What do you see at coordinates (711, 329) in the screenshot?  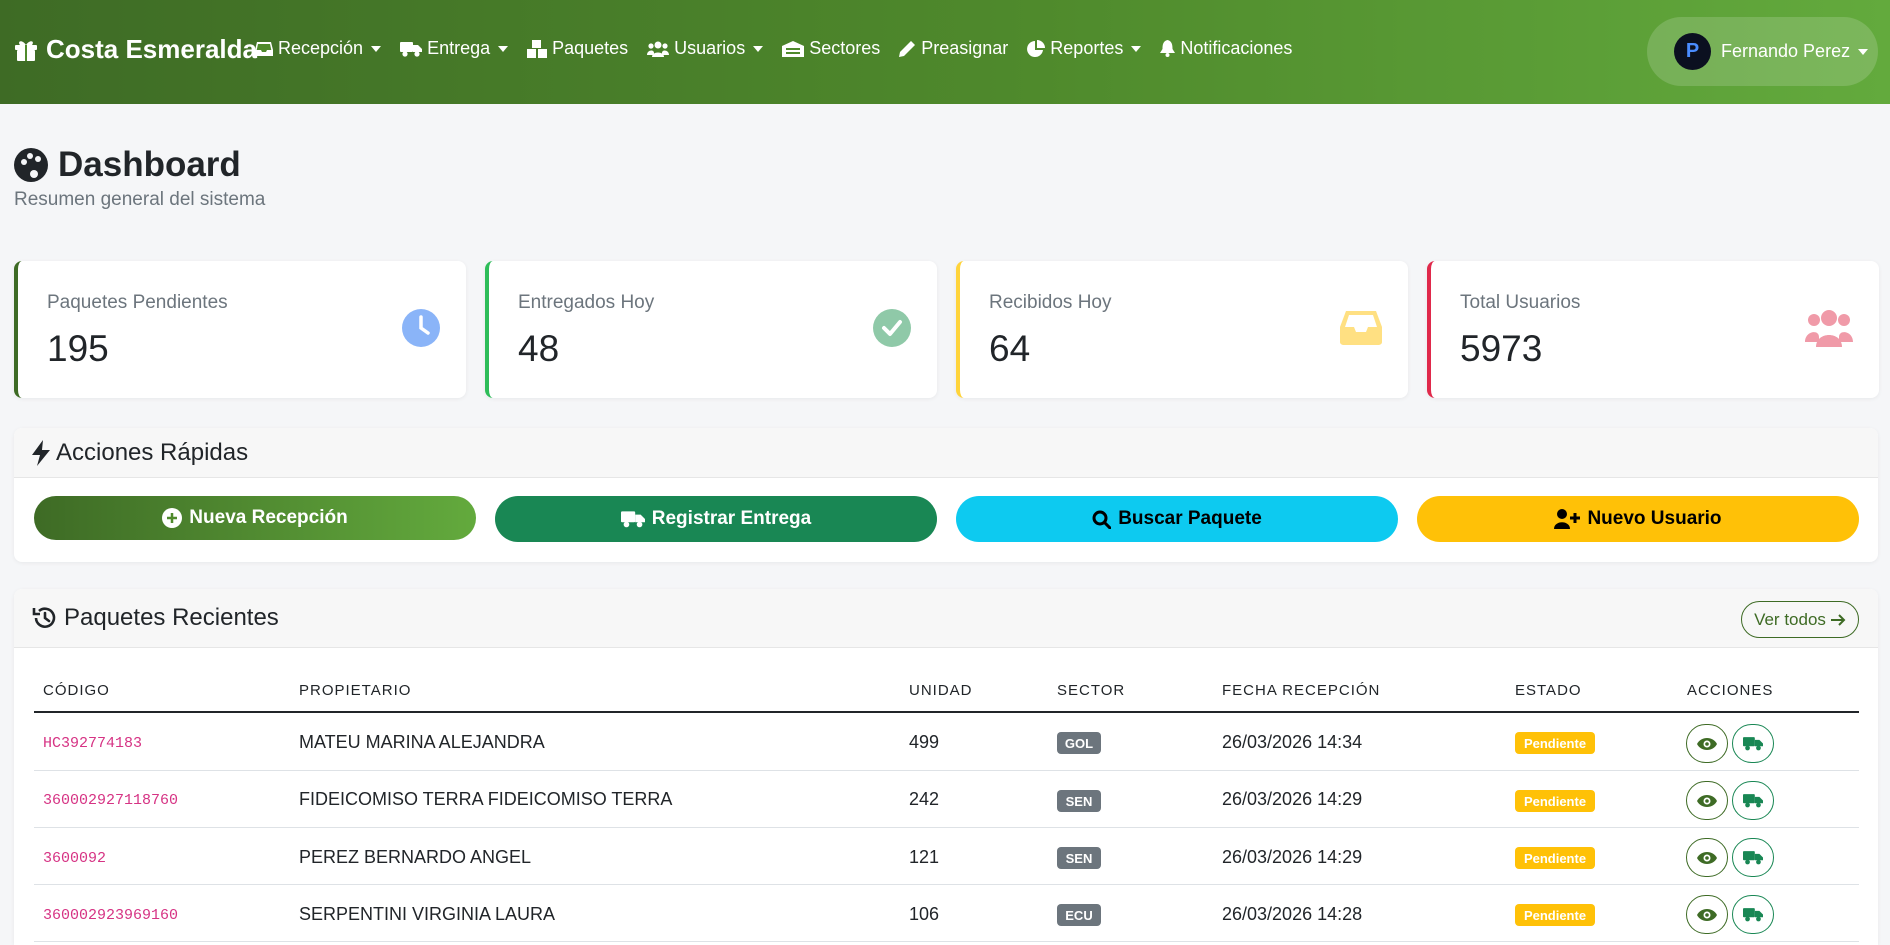 I see `stat-card-entregados: Entregados Hoy 48` at bounding box center [711, 329].